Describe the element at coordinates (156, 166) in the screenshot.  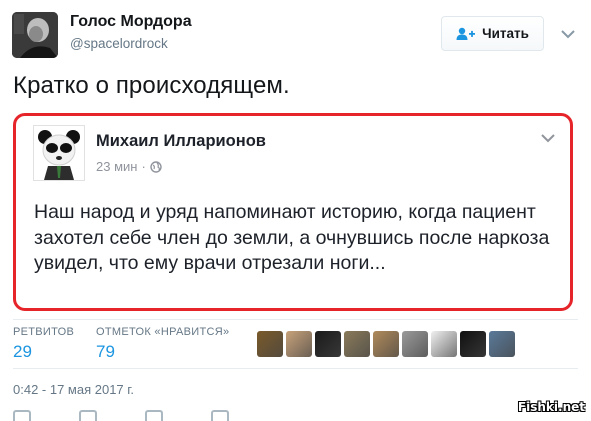
I see `globe-icon` at that location.